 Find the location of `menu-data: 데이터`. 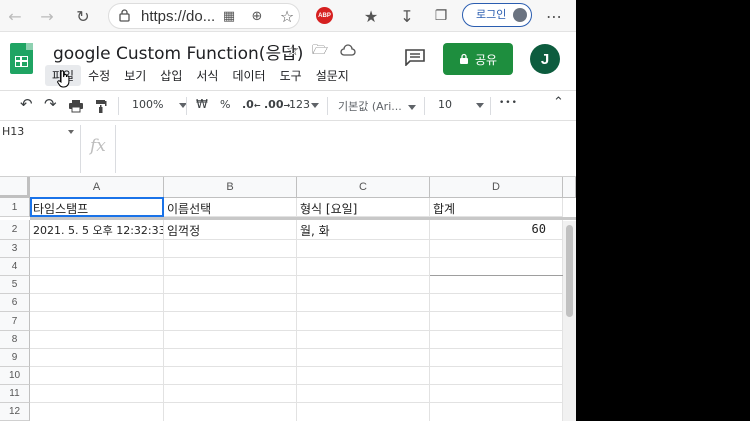

menu-data: 데이터 is located at coordinates (248, 75).